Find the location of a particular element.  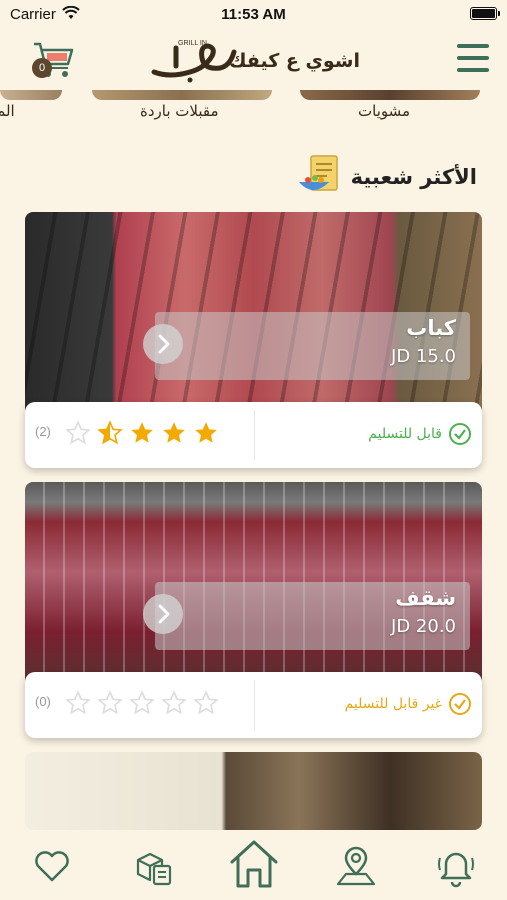

delivery-label: قابل للتسليم is located at coordinates (405, 434).